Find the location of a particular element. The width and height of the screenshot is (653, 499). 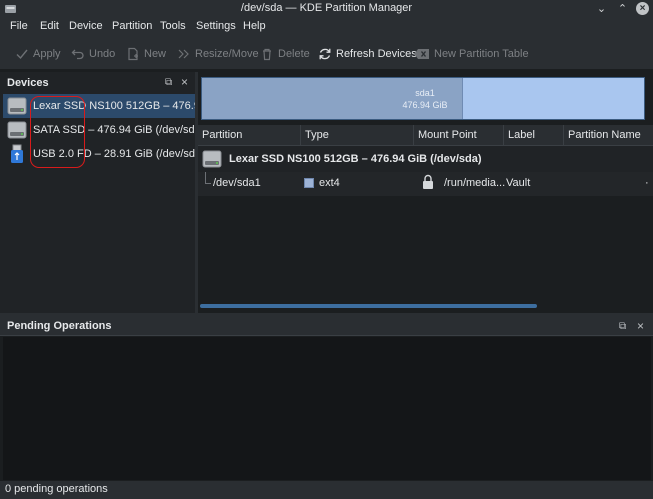

undo-button: Undo is located at coordinates (93, 54).